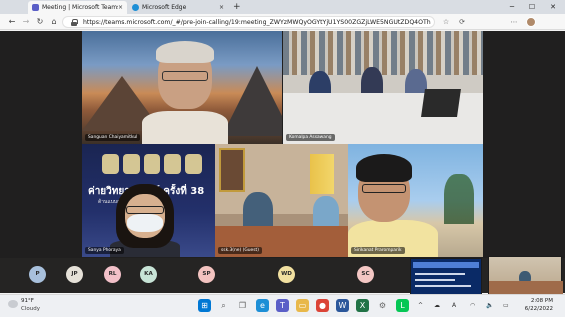 Image resolution: width=565 pixels, height=317 pixels. What do you see at coordinates (454, 306) in the screenshot?
I see `language-icon: A` at bounding box center [454, 306].